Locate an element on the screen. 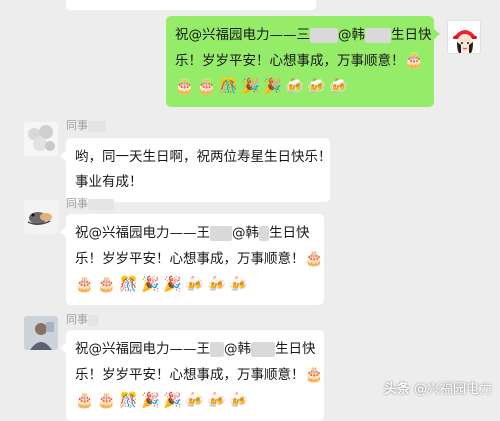  message-line: 祝@兴福园电力——三 @韩 生日快 is located at coordinates (303, 35).